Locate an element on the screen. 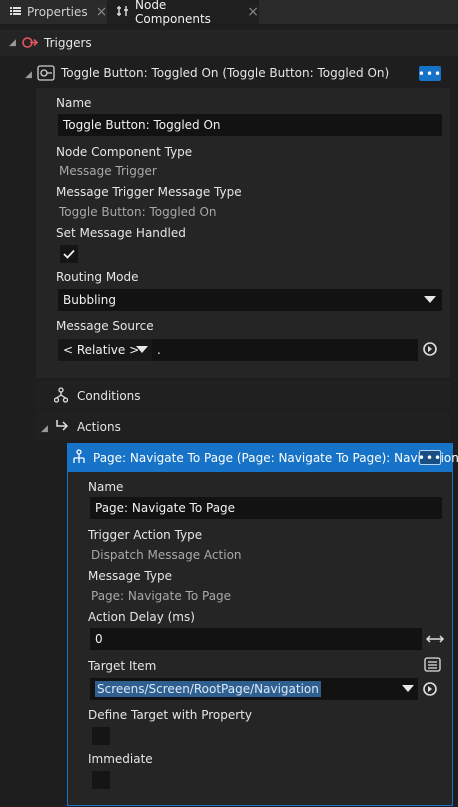  conditions-icon is located at coordinates (61, 396).